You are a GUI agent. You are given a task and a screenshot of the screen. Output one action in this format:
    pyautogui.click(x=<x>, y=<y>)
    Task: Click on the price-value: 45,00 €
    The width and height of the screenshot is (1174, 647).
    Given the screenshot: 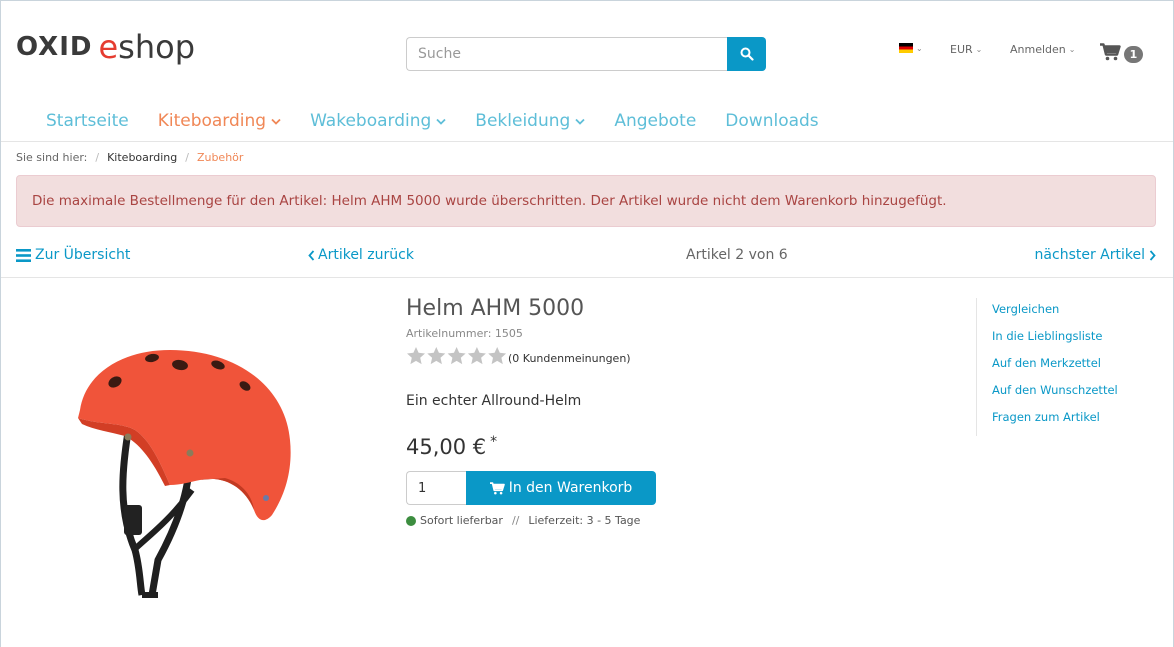 What is the action you would take?
    pyautogui.click(x=446, y=447)
    